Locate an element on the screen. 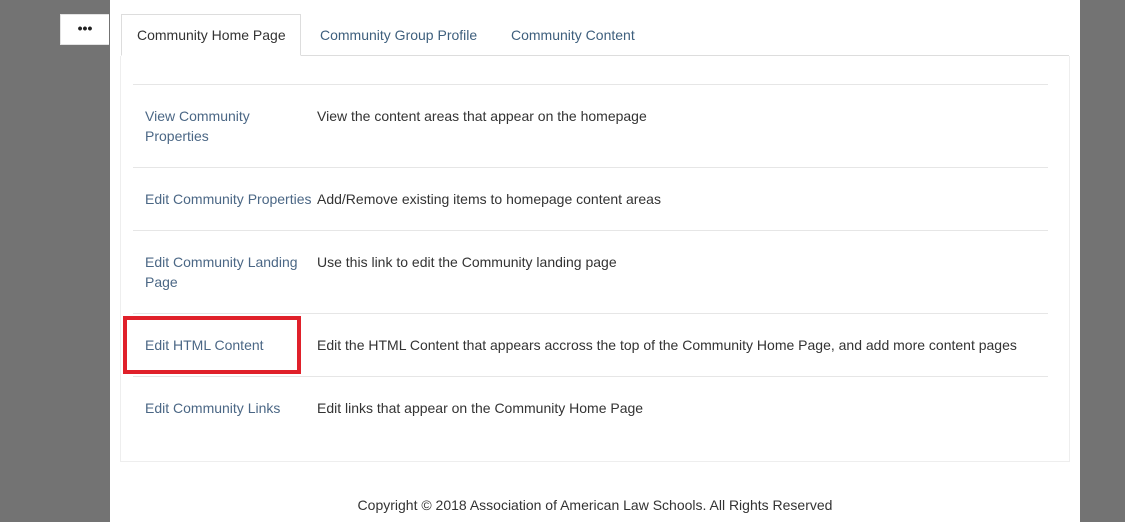  tab-community-home-page: Community Home Page is located at coordinates (211, 35).